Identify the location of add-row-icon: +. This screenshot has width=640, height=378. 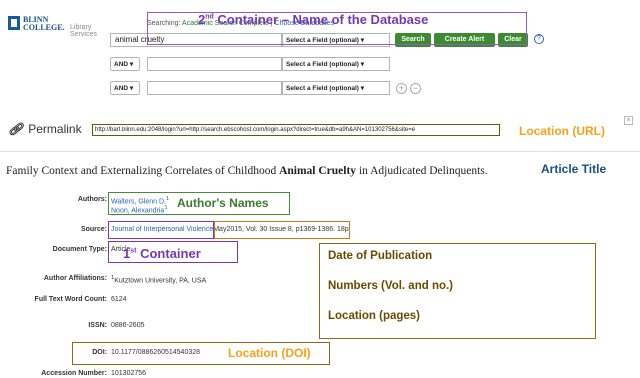
(401, 88).